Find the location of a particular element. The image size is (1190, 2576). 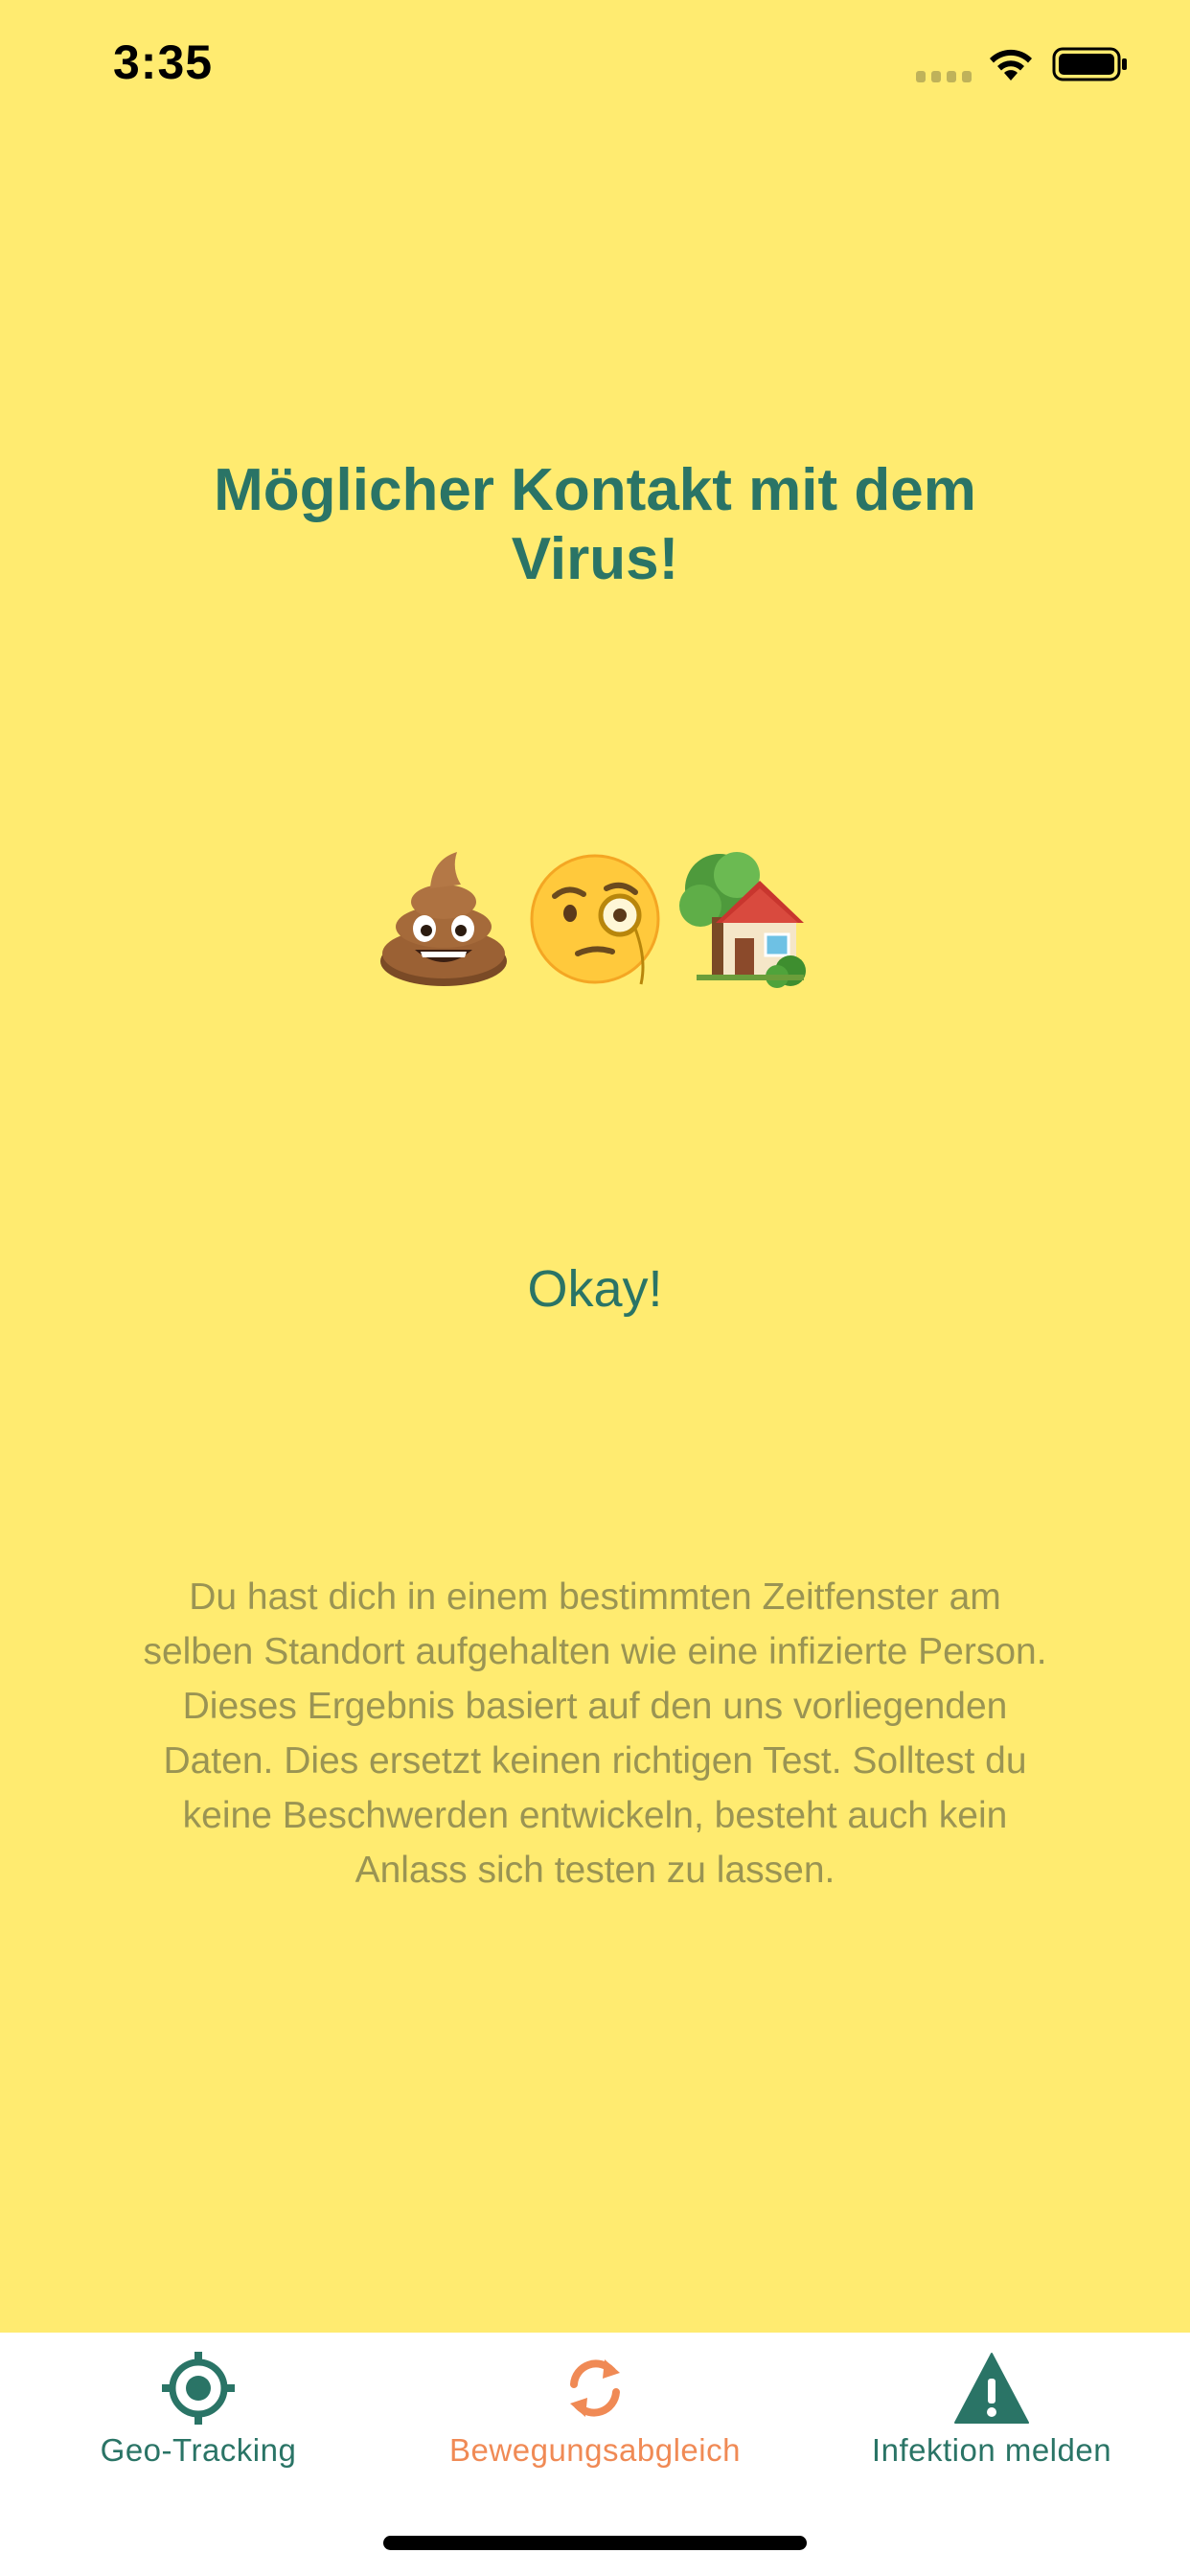

alert-title: Möglicher Kontakt mit dem Virus! is located at coordinates (595, 525).